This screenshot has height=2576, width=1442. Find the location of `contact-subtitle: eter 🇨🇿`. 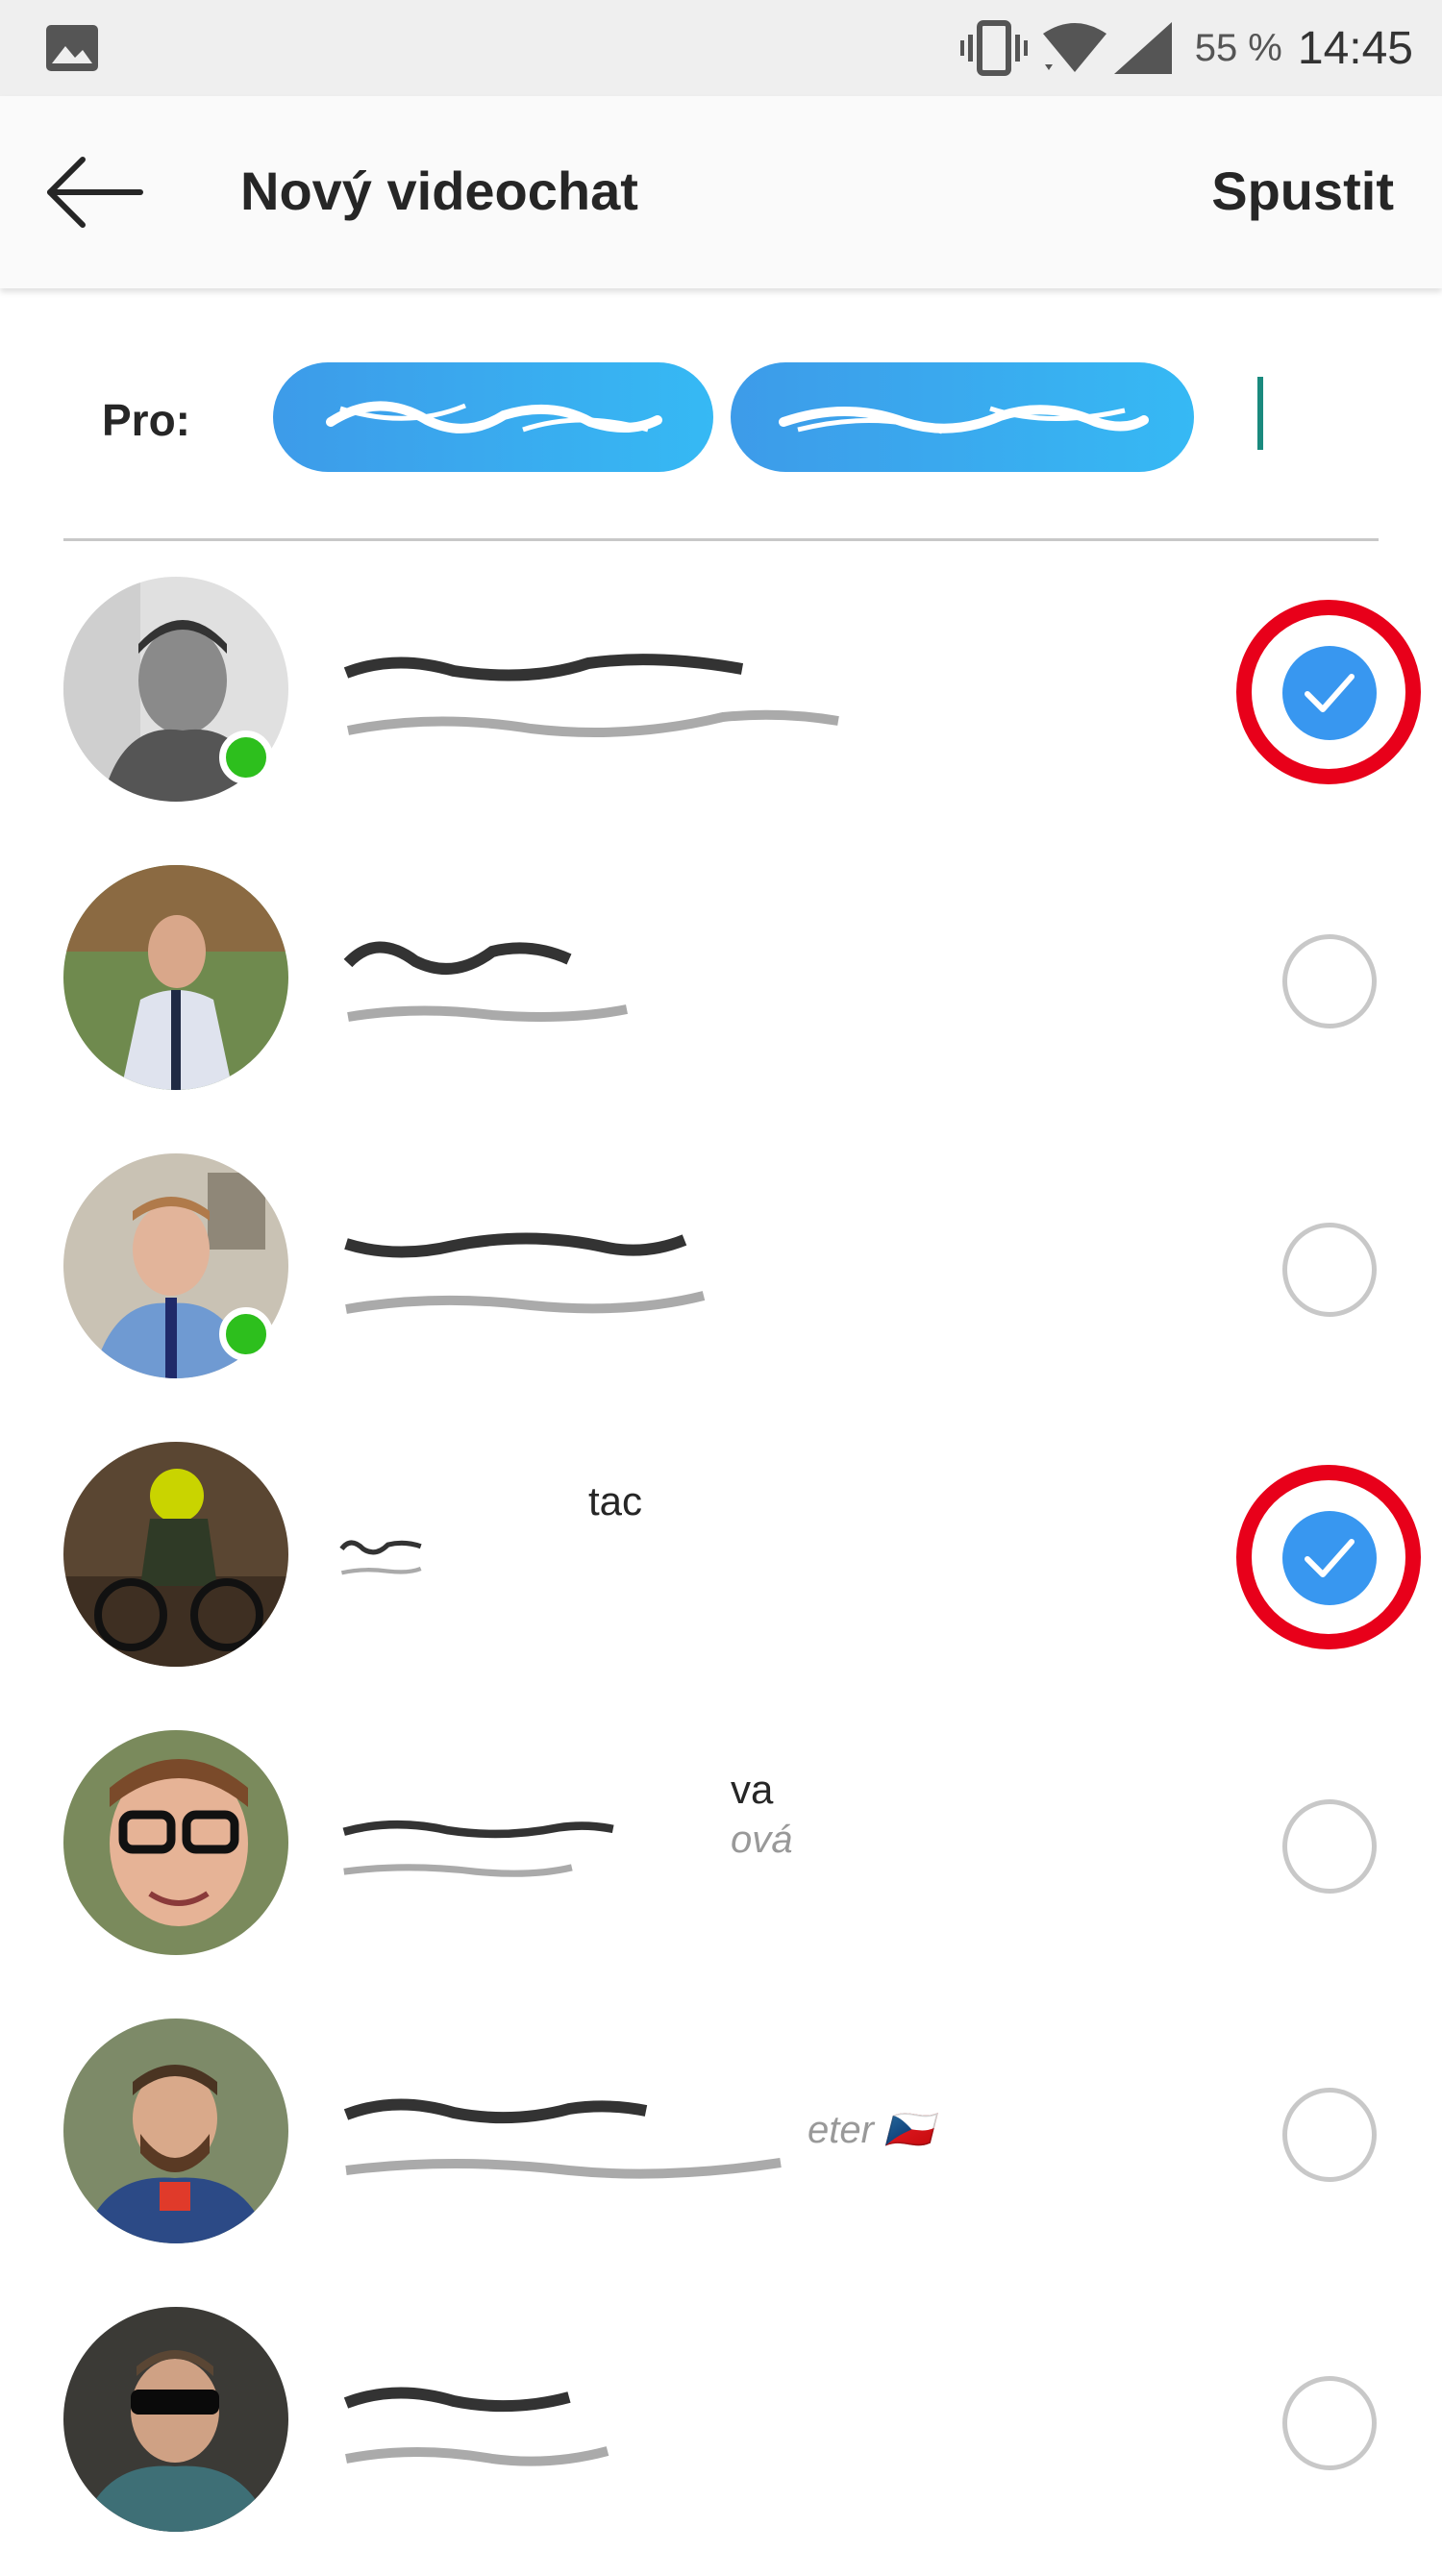

contact-subtitle: eter 🇨🇿 is located at coordinates (870, 2130).